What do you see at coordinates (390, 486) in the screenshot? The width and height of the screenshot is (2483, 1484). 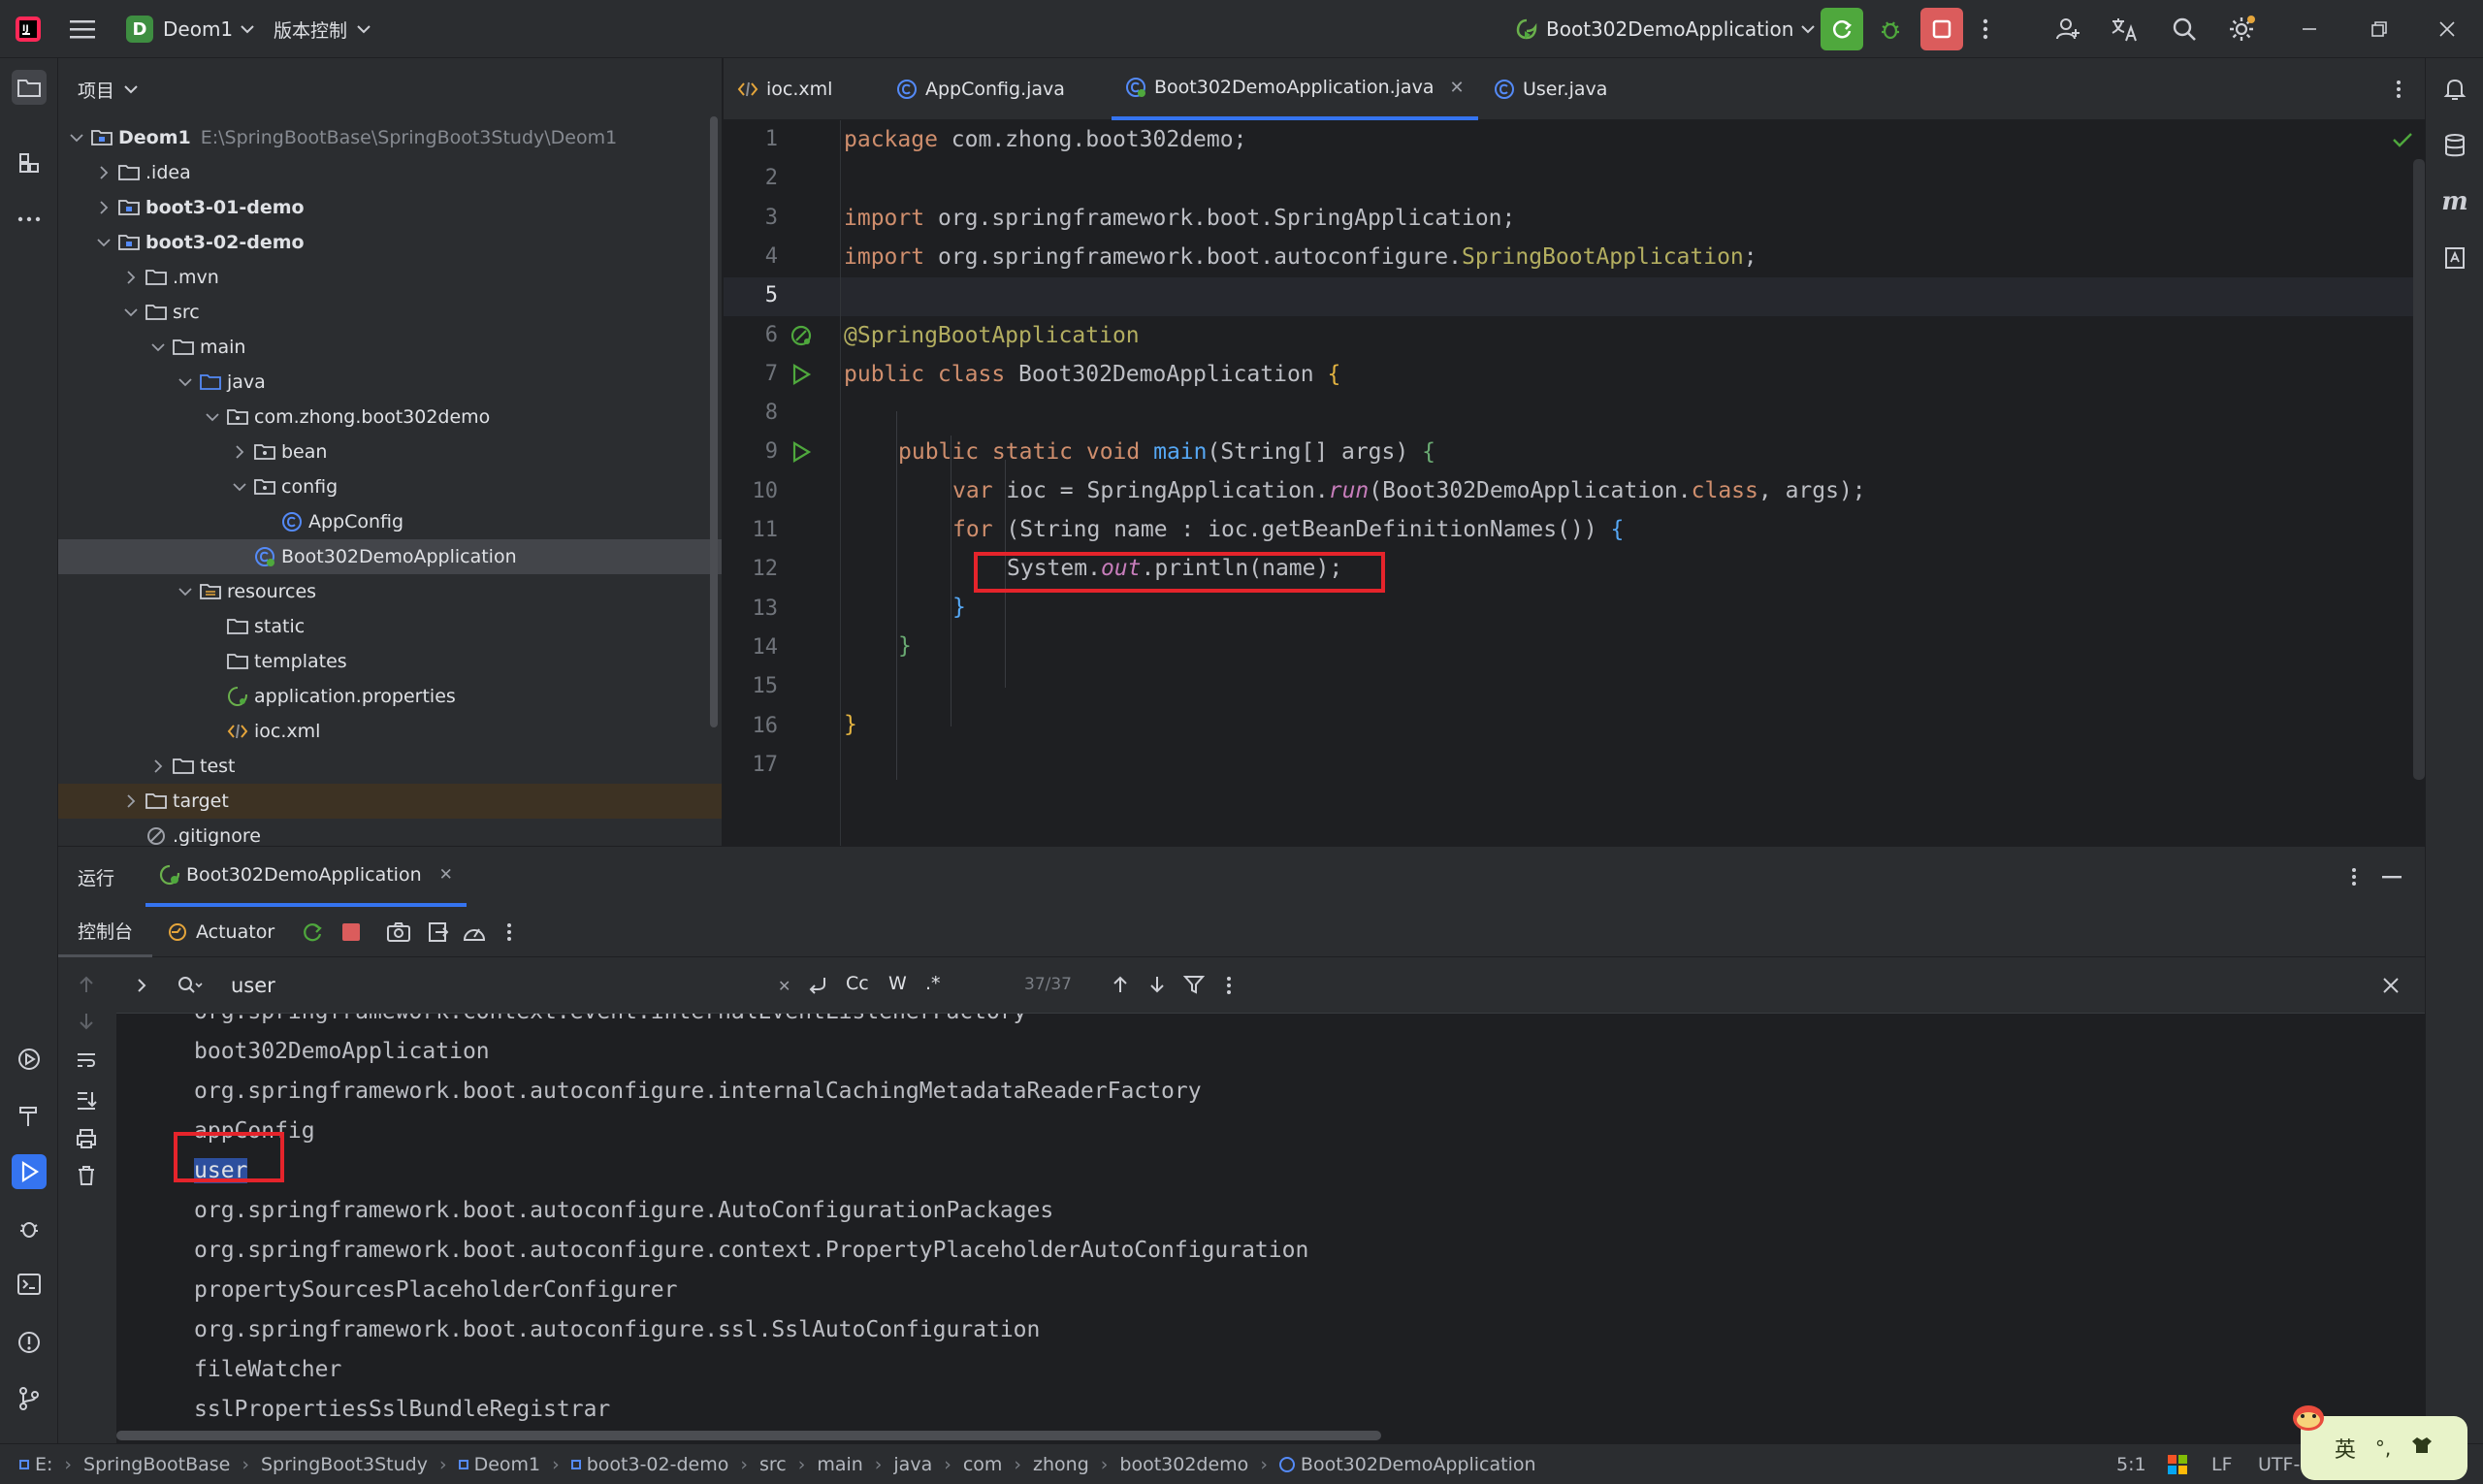 I see `tree-item: config` at bounding box center [390, 486].